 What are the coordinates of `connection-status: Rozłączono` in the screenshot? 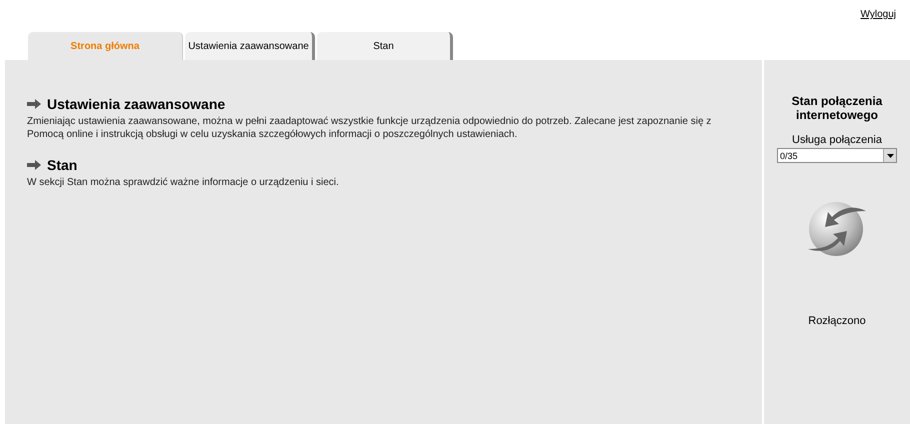 It's located at (837, 321).